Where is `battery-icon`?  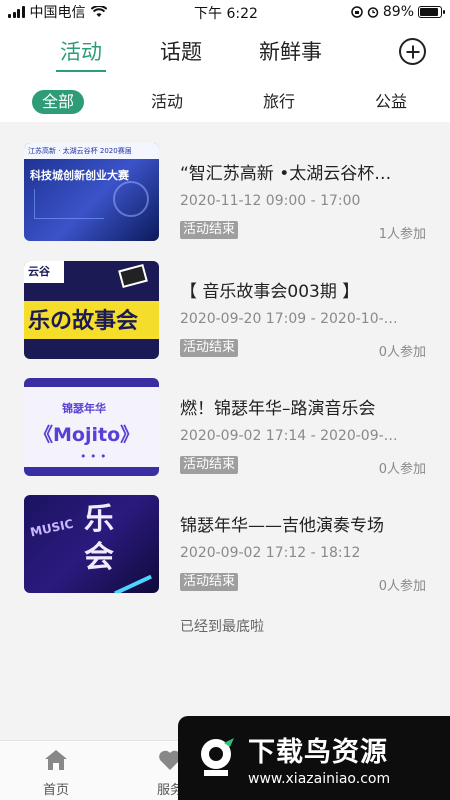 battery-icon is located at coordinates (431, 12).